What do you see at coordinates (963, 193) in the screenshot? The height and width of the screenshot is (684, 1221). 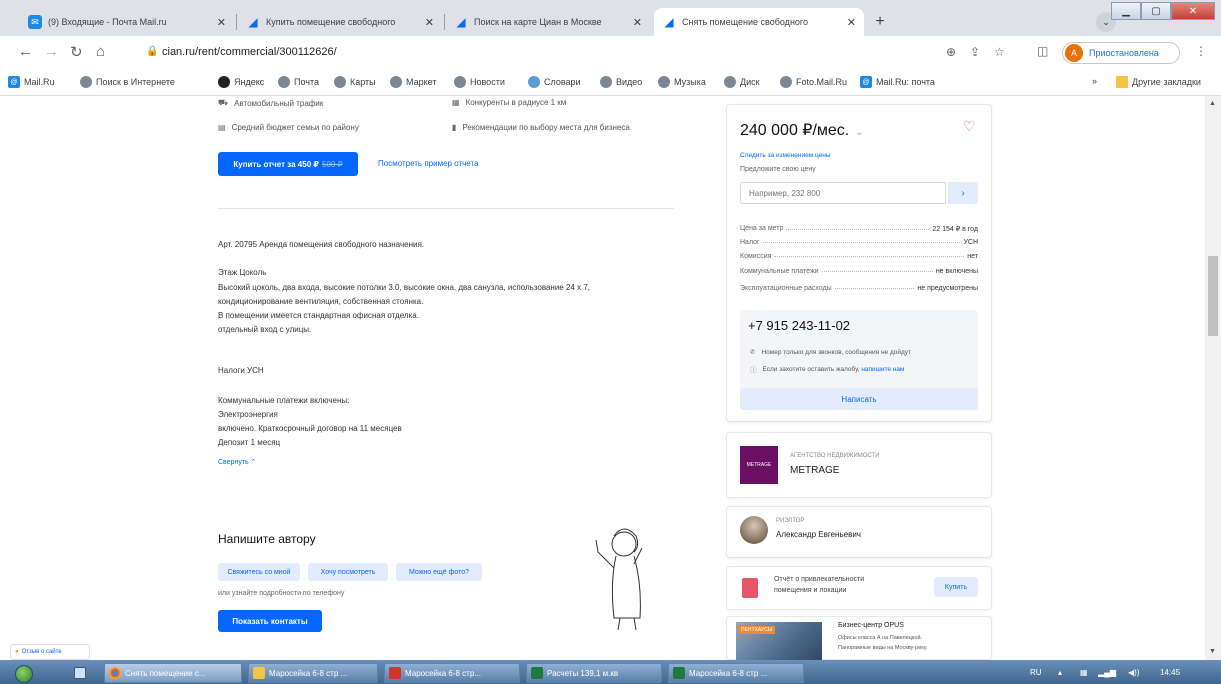 I see `offer-submit-button: ›` at bounding box center [963, 193].